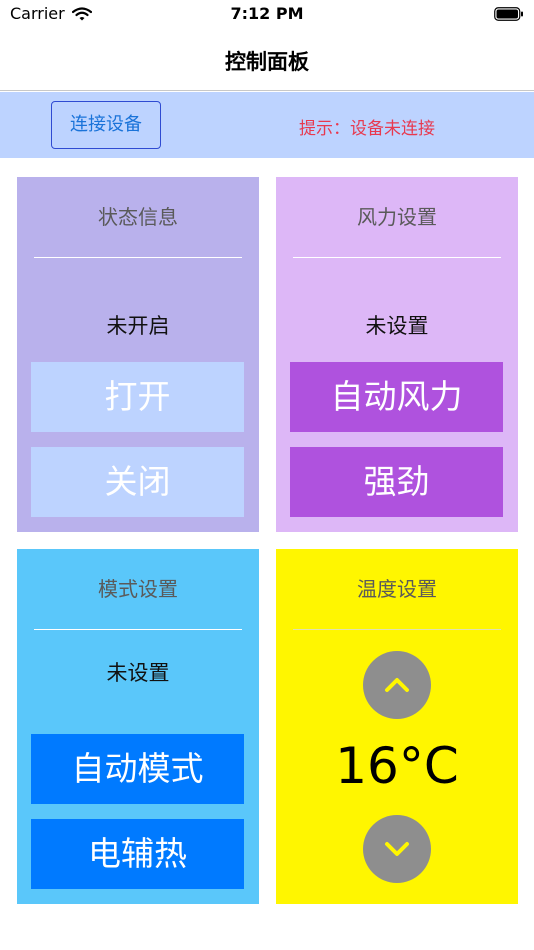 This screenshot has width=534, height=950. I want to click on mode-value: 未设置, so click(138, 673).